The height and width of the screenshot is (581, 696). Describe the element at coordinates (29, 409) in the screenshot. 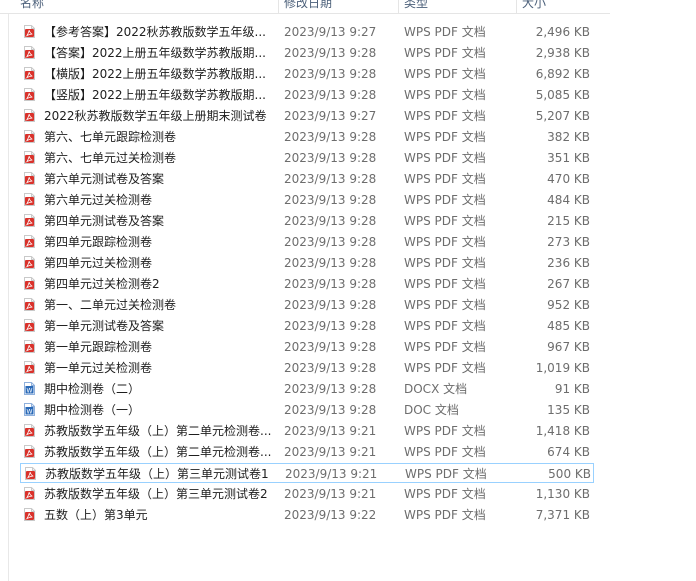

I see `doc-icon: W` at that location.